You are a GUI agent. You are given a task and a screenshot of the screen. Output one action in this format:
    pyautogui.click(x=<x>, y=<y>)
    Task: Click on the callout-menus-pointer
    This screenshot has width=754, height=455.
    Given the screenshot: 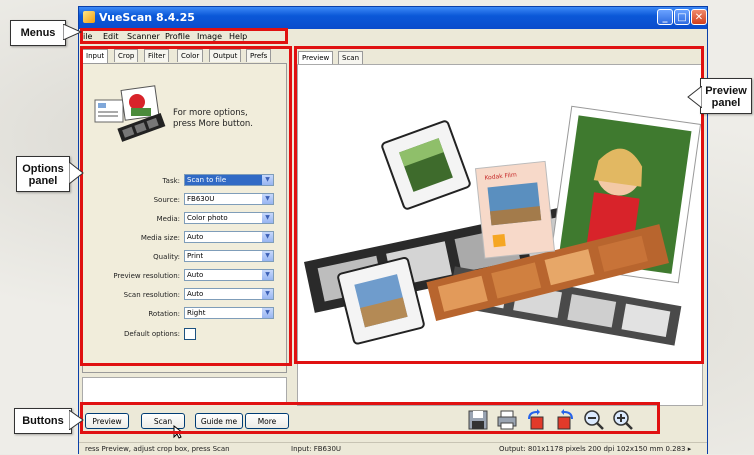 What is the action you would take?
    pyautogui.click(x=73, y=32)
    